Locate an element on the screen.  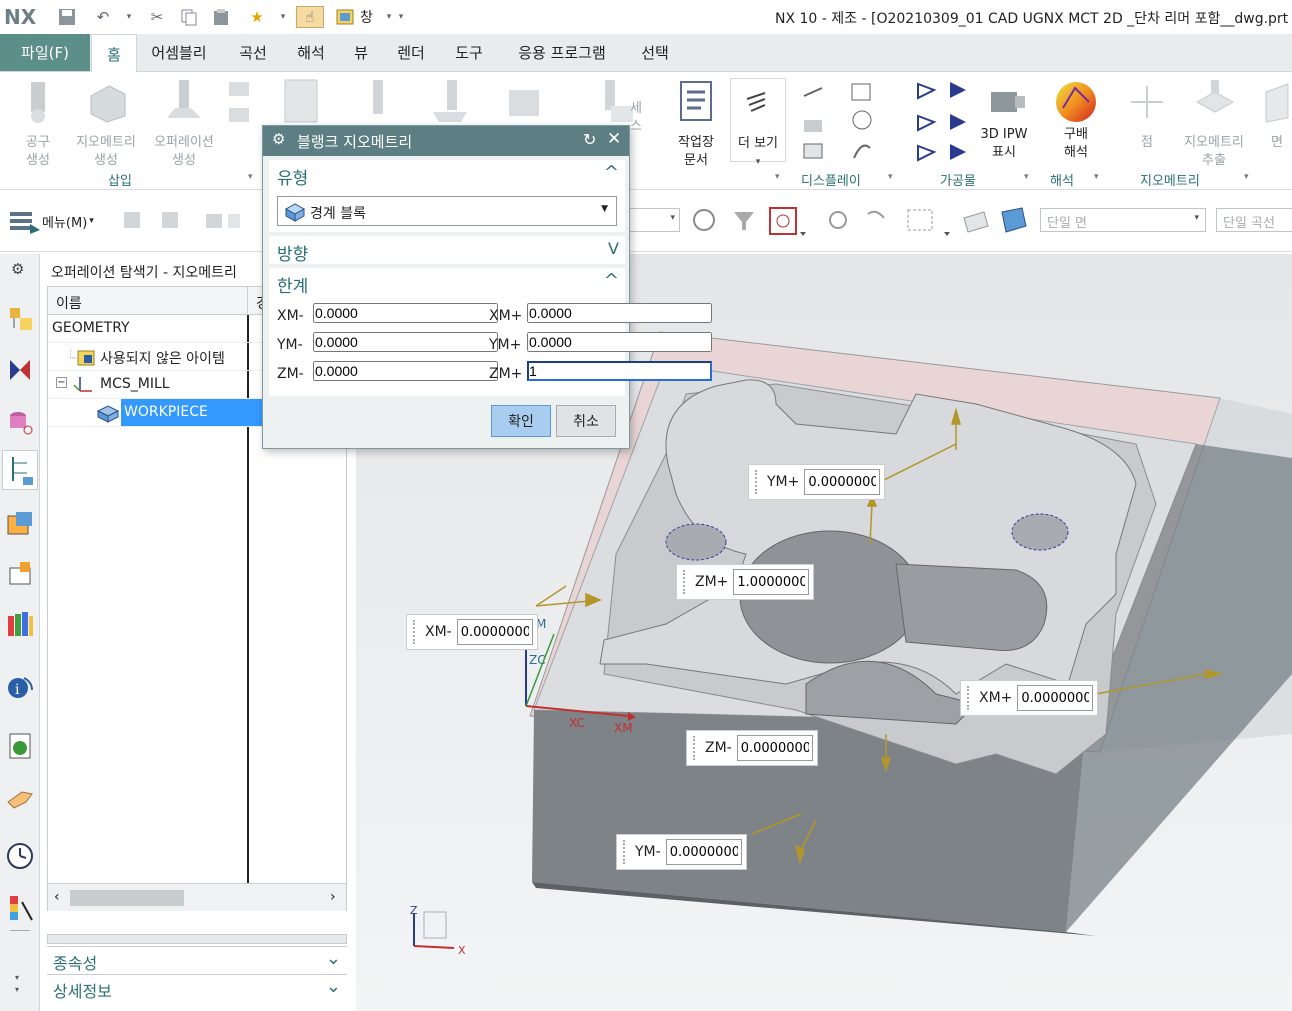
panel-splitter is located at coordinates (197, 939).